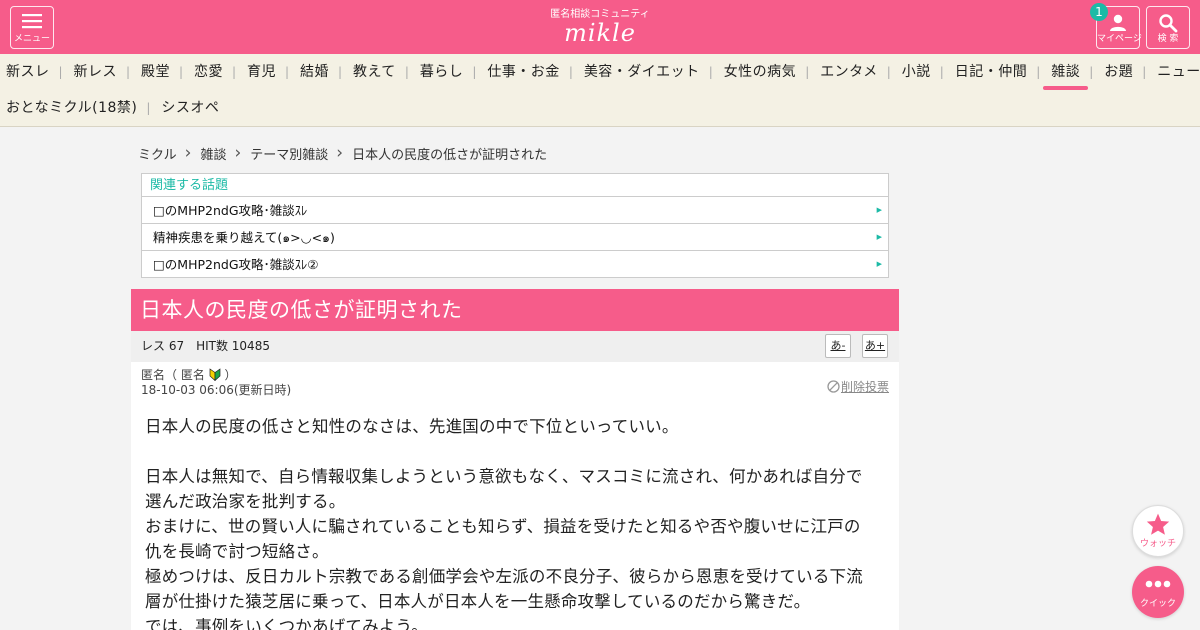  I want to click on user-icon, so click(1118, 22).